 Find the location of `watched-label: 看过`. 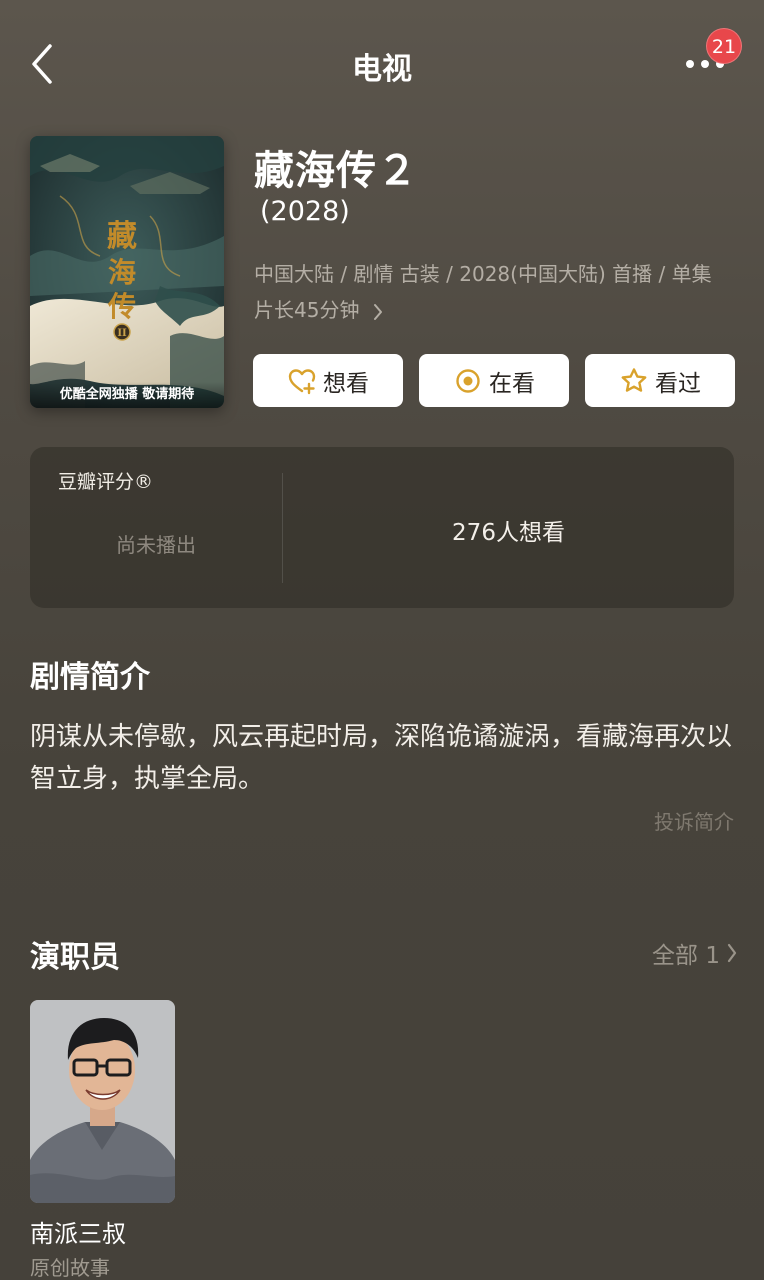

watched-label: 看过 is located at coordinates (678, 383).